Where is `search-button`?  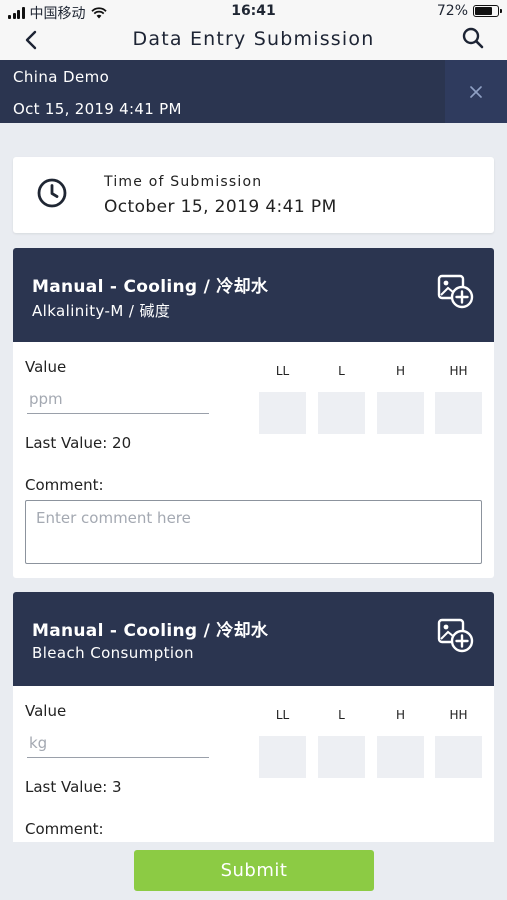 search-button is located at coordinates (473, 39).